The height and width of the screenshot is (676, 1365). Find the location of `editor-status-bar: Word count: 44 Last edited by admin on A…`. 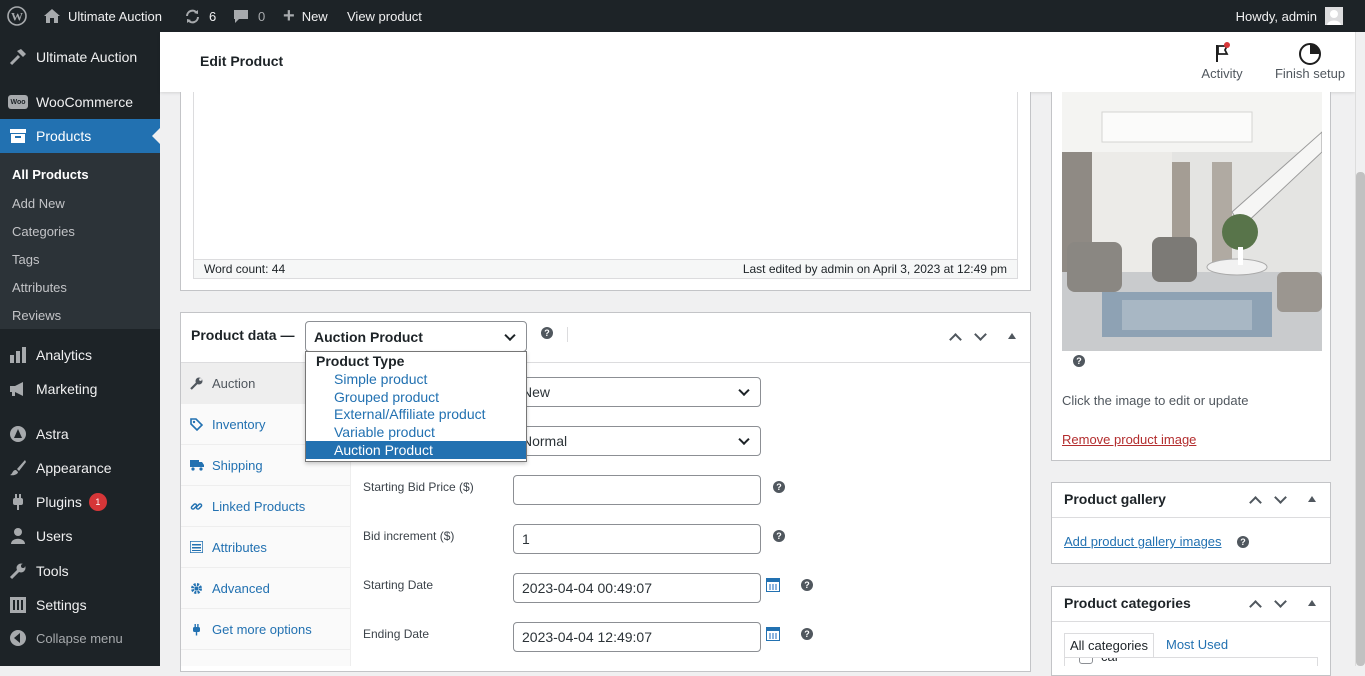

editor-status-bar: Word count: 44 Last edited by admin on A… is located at coordinates (605, 269).